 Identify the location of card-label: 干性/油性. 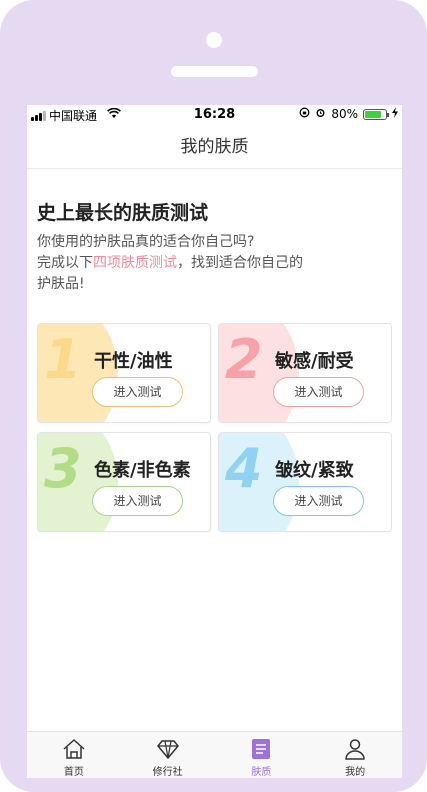
(133, 361).